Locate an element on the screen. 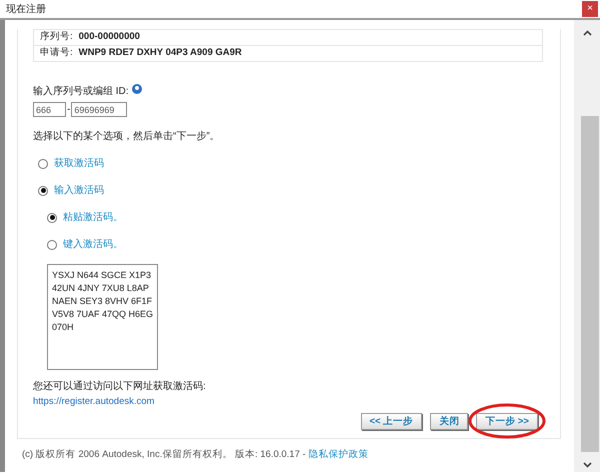 The image size is (600, 474). serial-prefix-field: 666 is located at coordinates (49, 109).